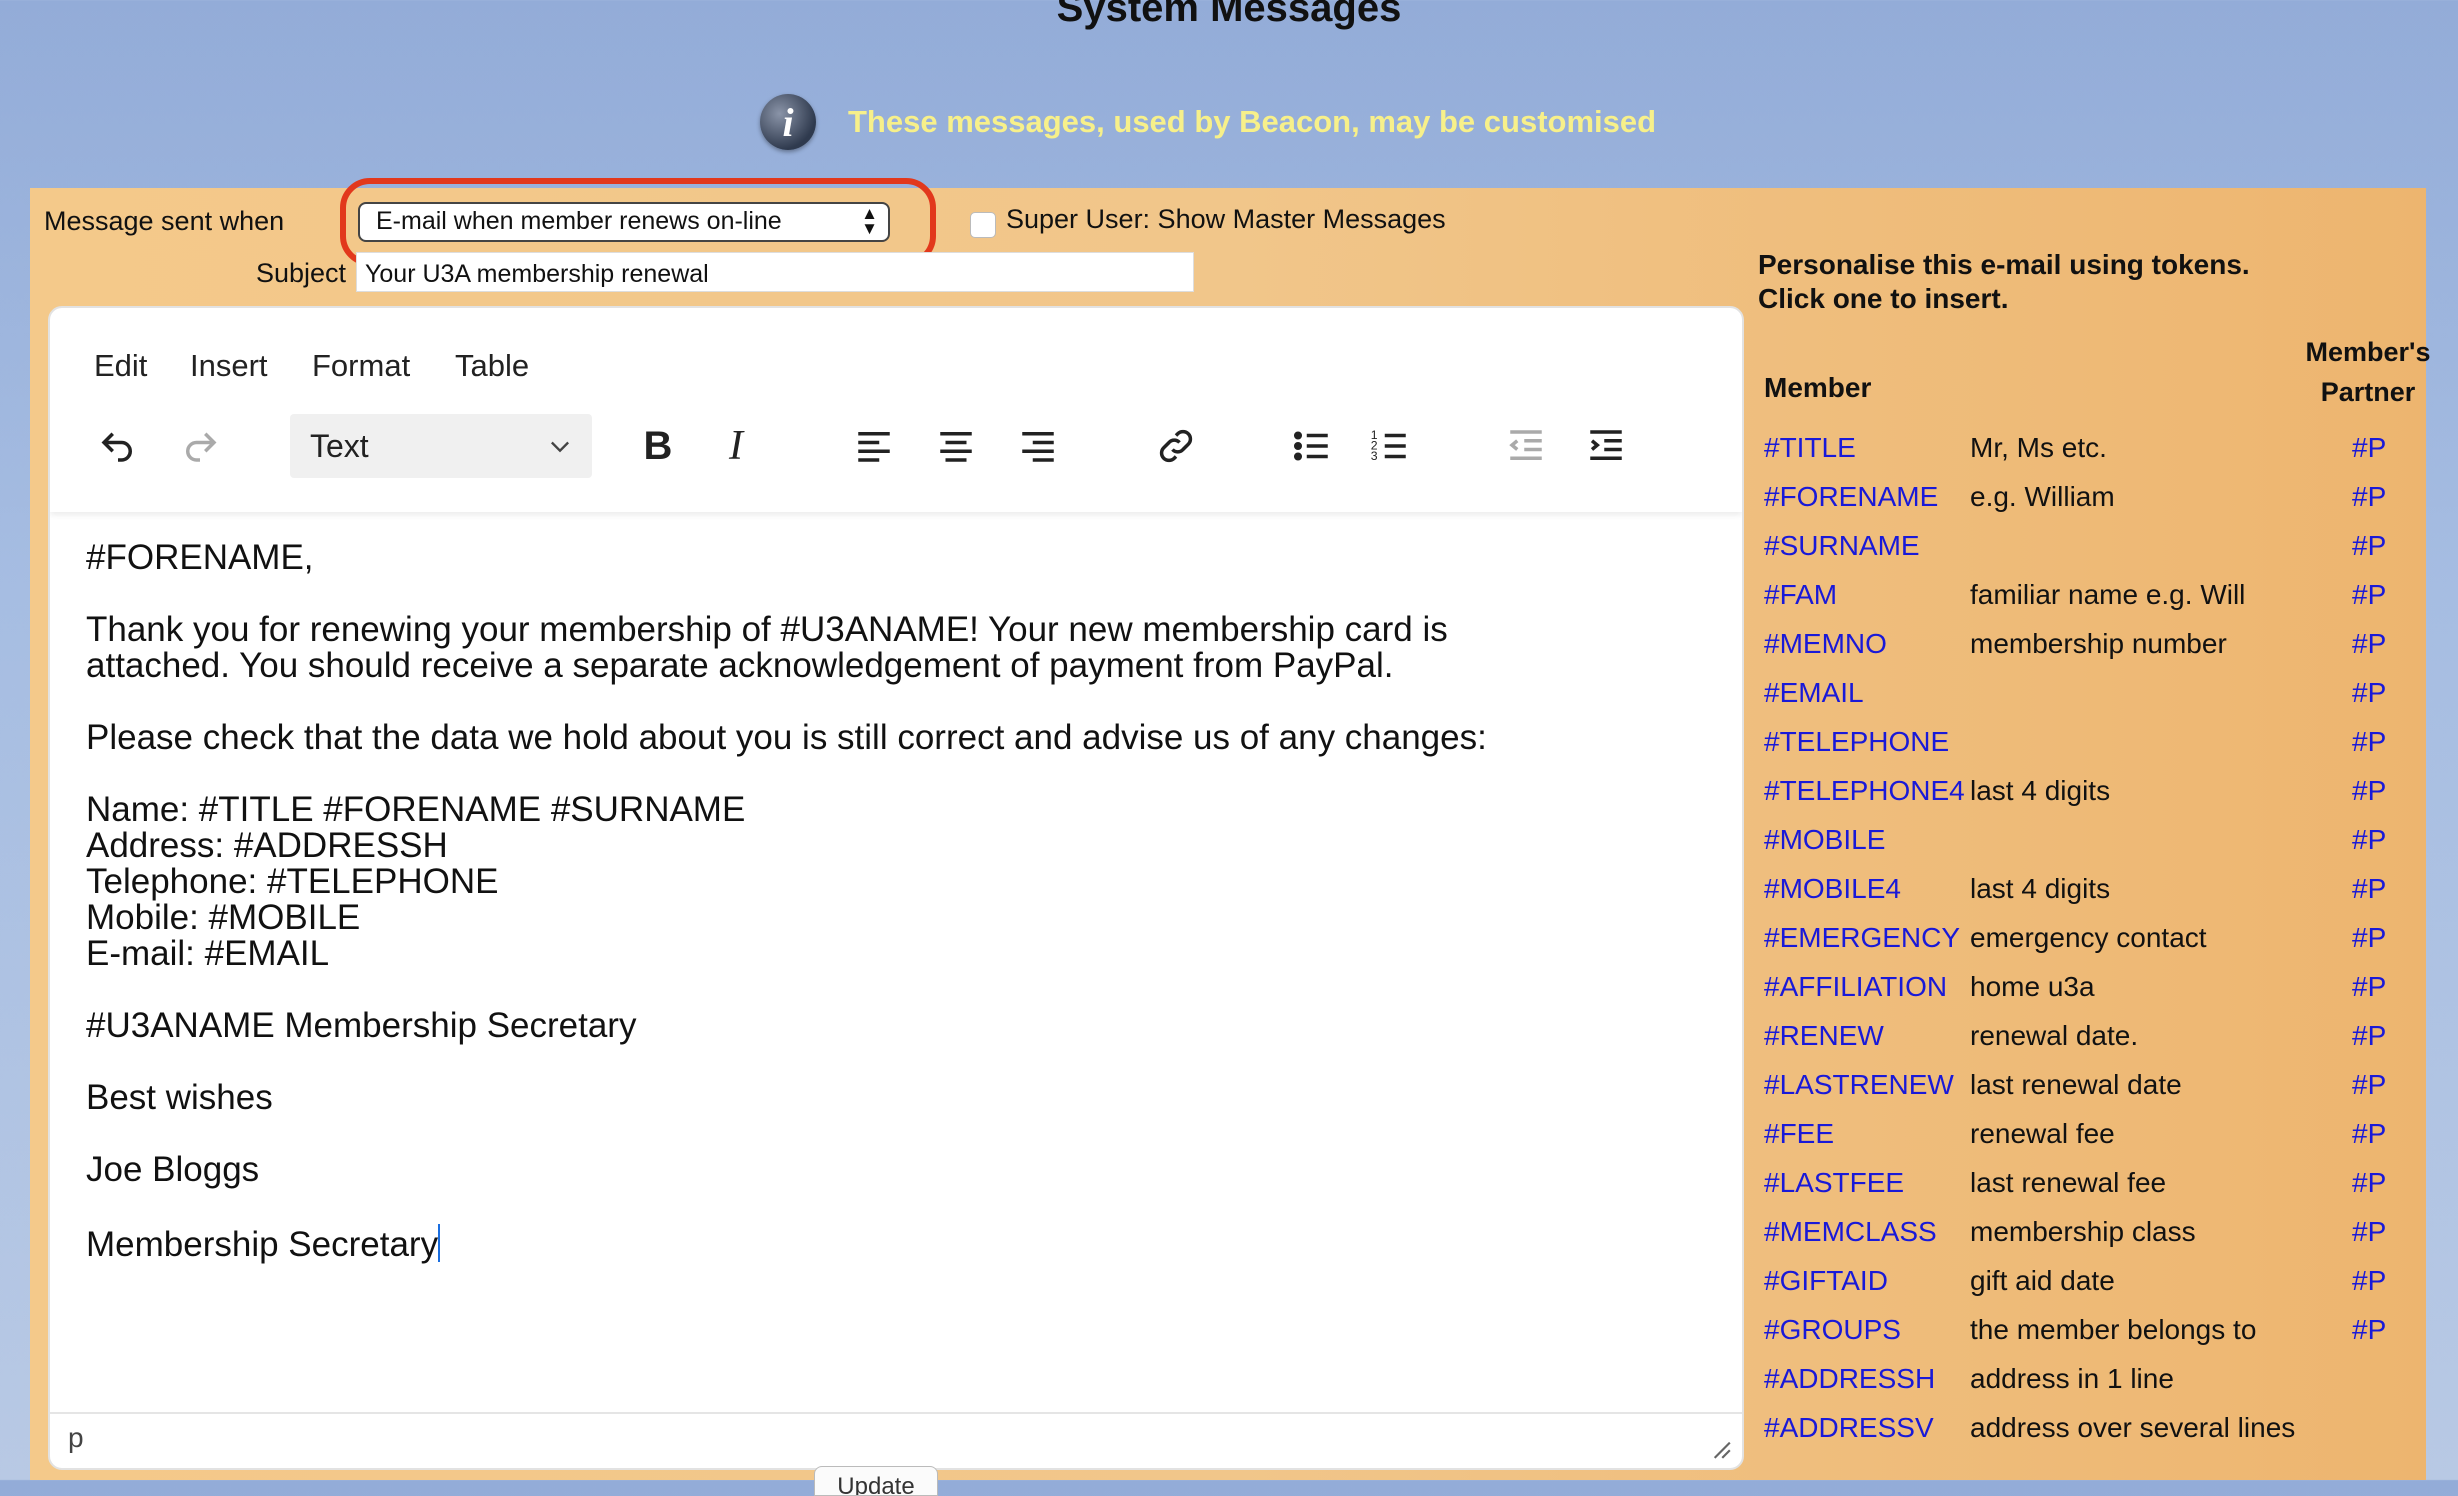 The height and width of the screenshot is (1496, 2458). What do you see at coordinates (1859, 1085) in the screenshot?
I see `token-link: #LASTRENEW` at bounding box center [1859, 1085].